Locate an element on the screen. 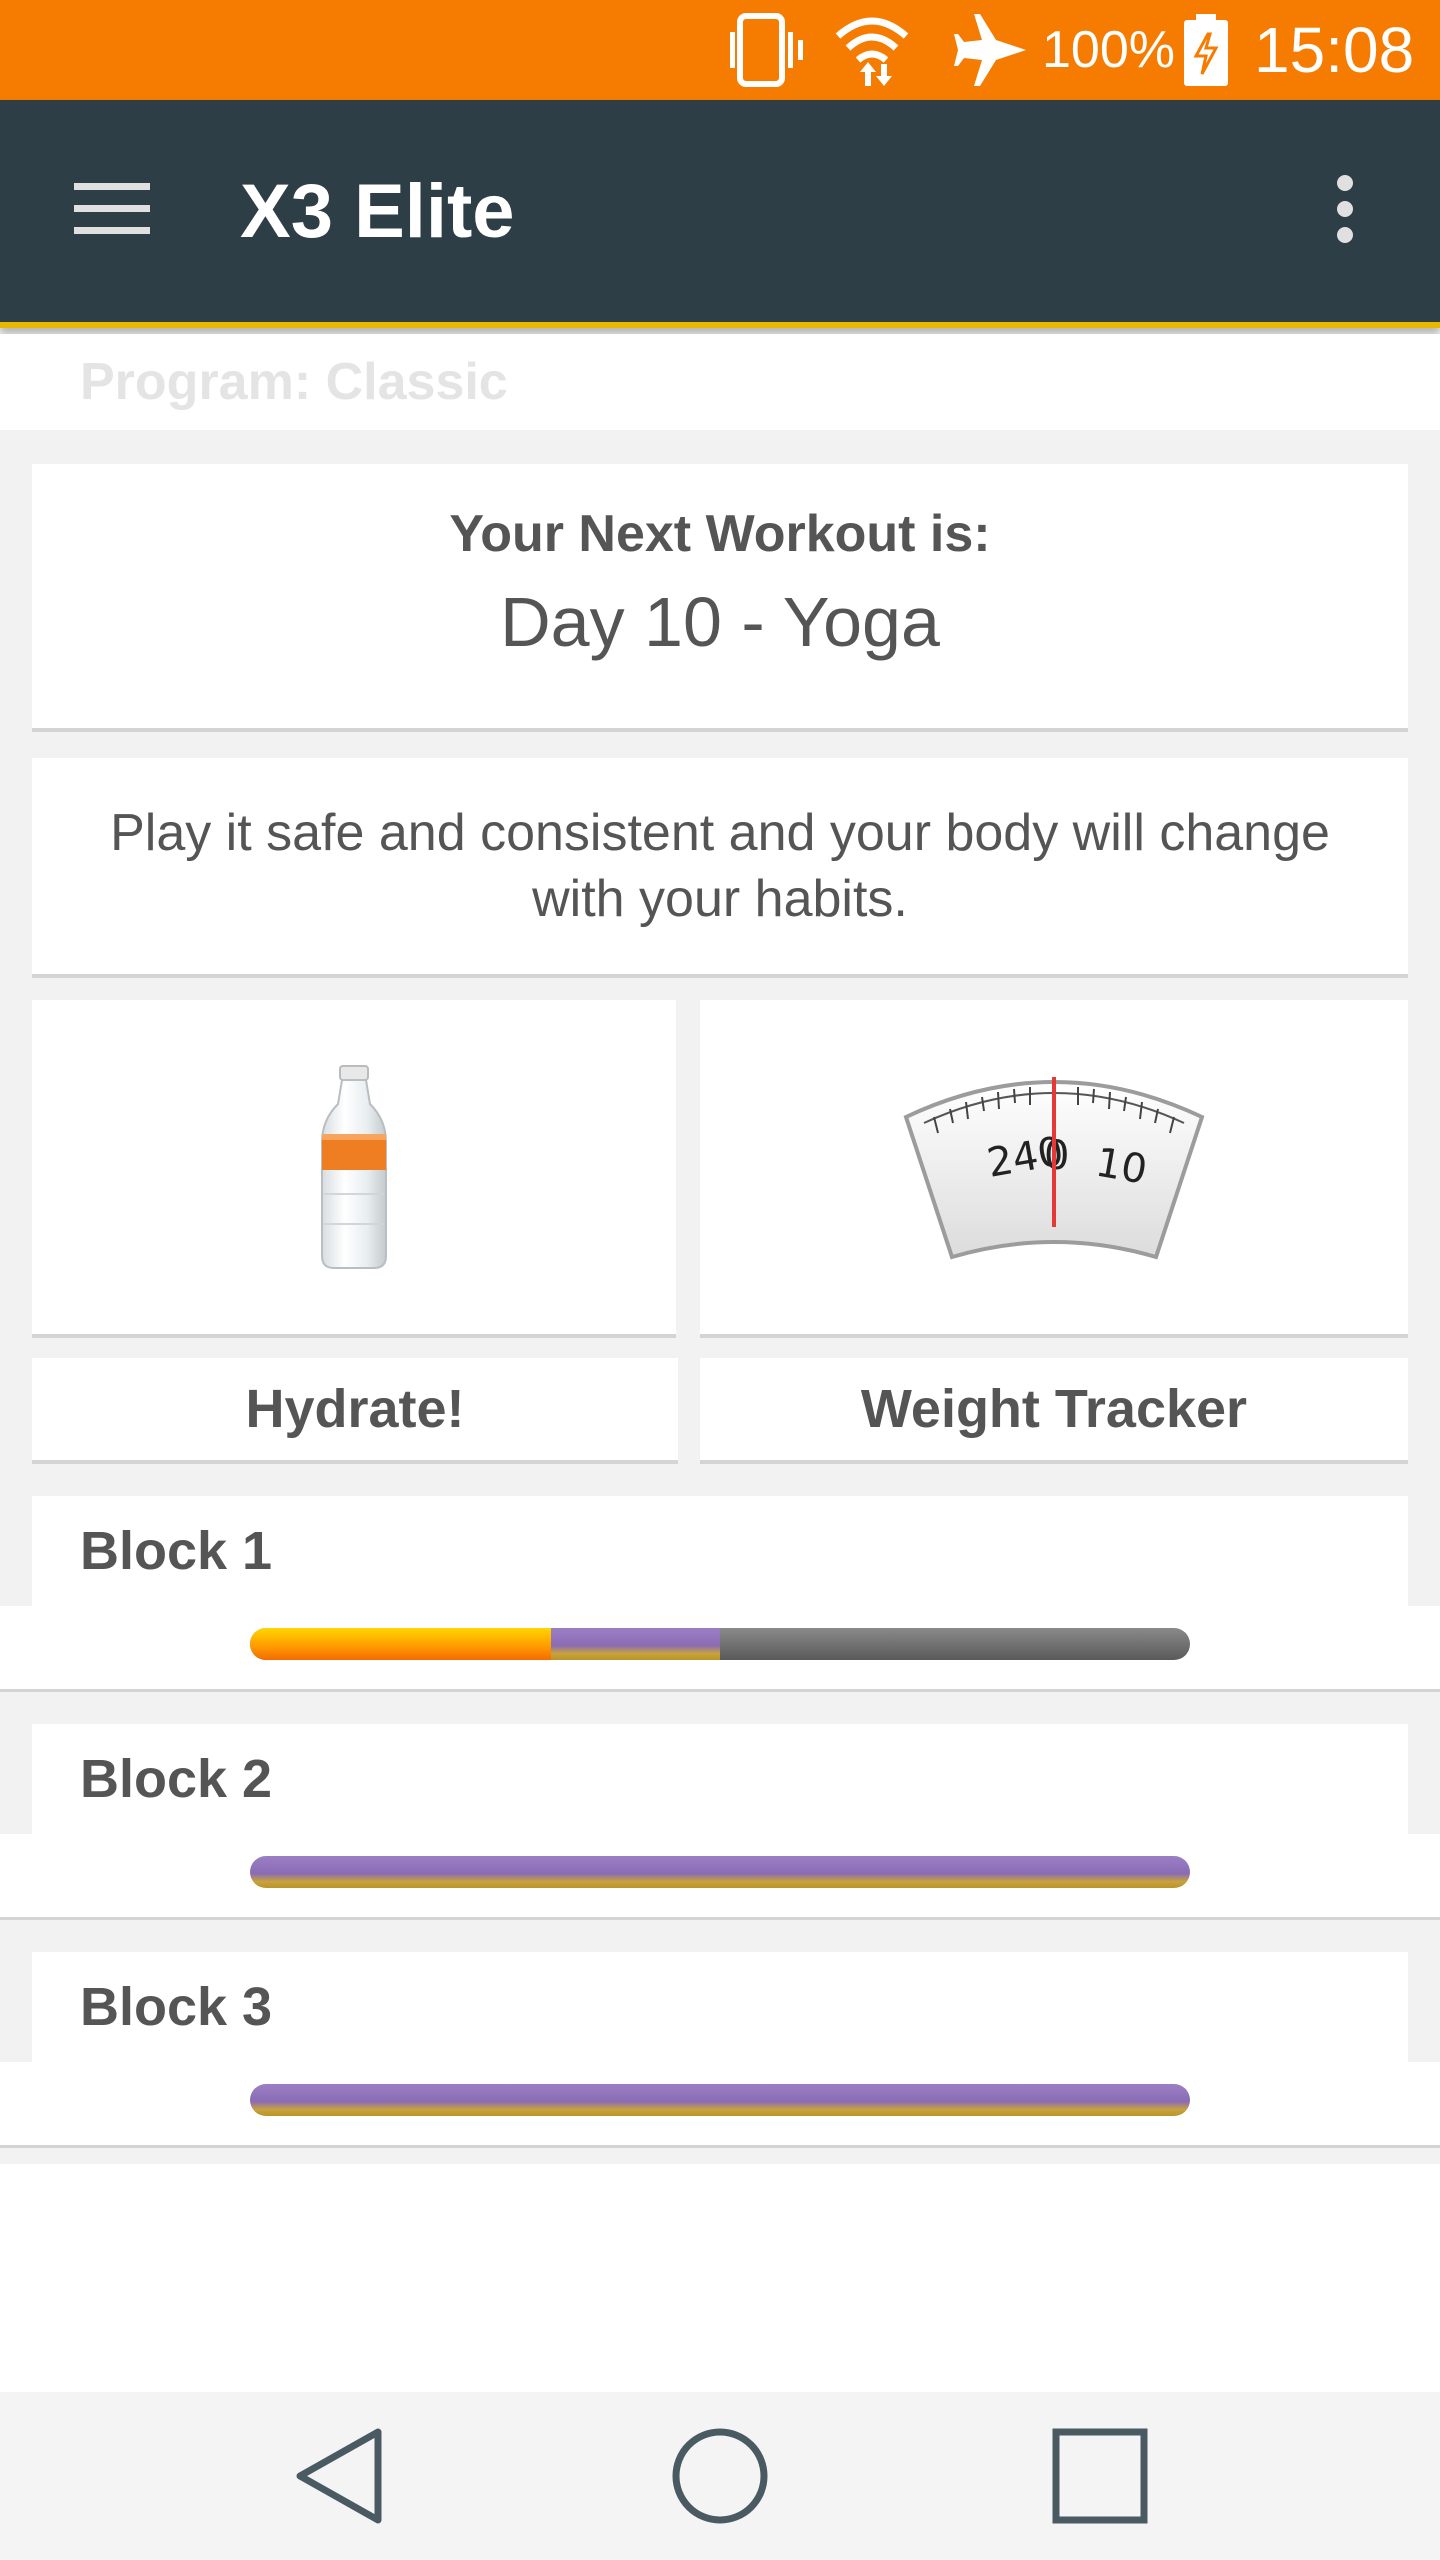 The image size is (1440, 2560). block-title-2: Block 2 is located at coordinates (176, 1779).